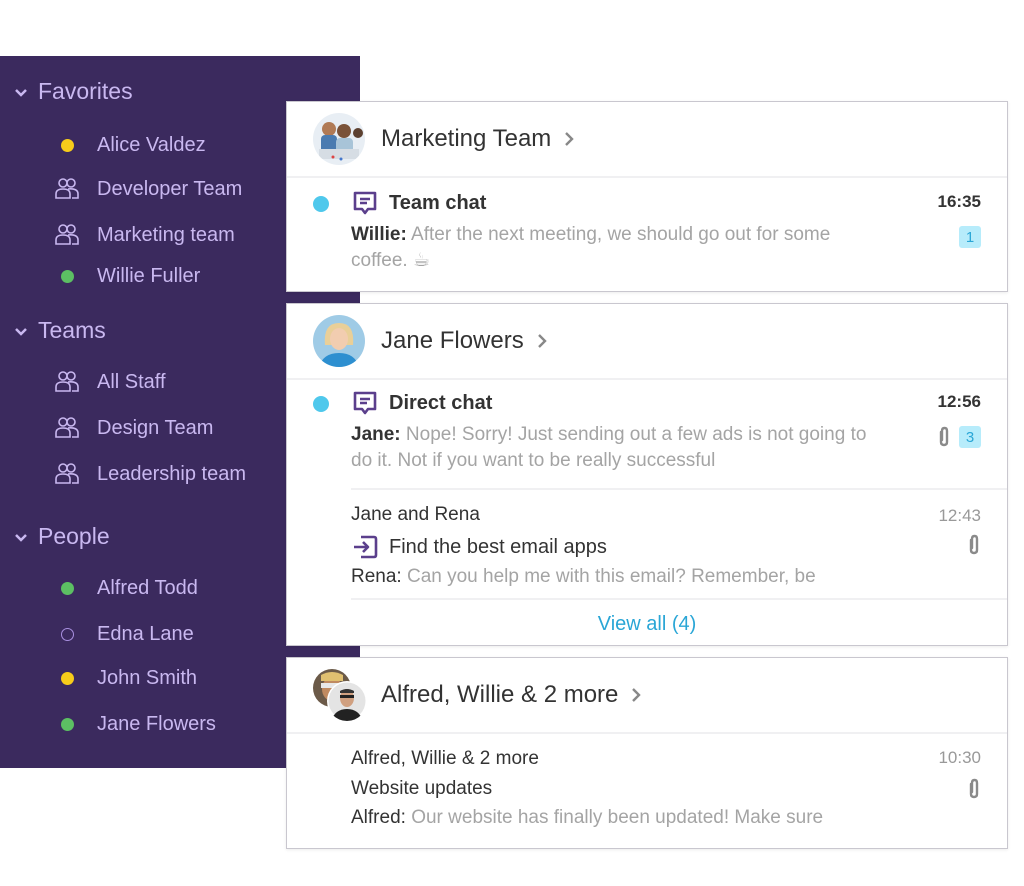 The width and height of the screenshot is (1024, 886). Describe the element at coordinates (339, 341) in the screenshot. I see `user-avatar` at that location.